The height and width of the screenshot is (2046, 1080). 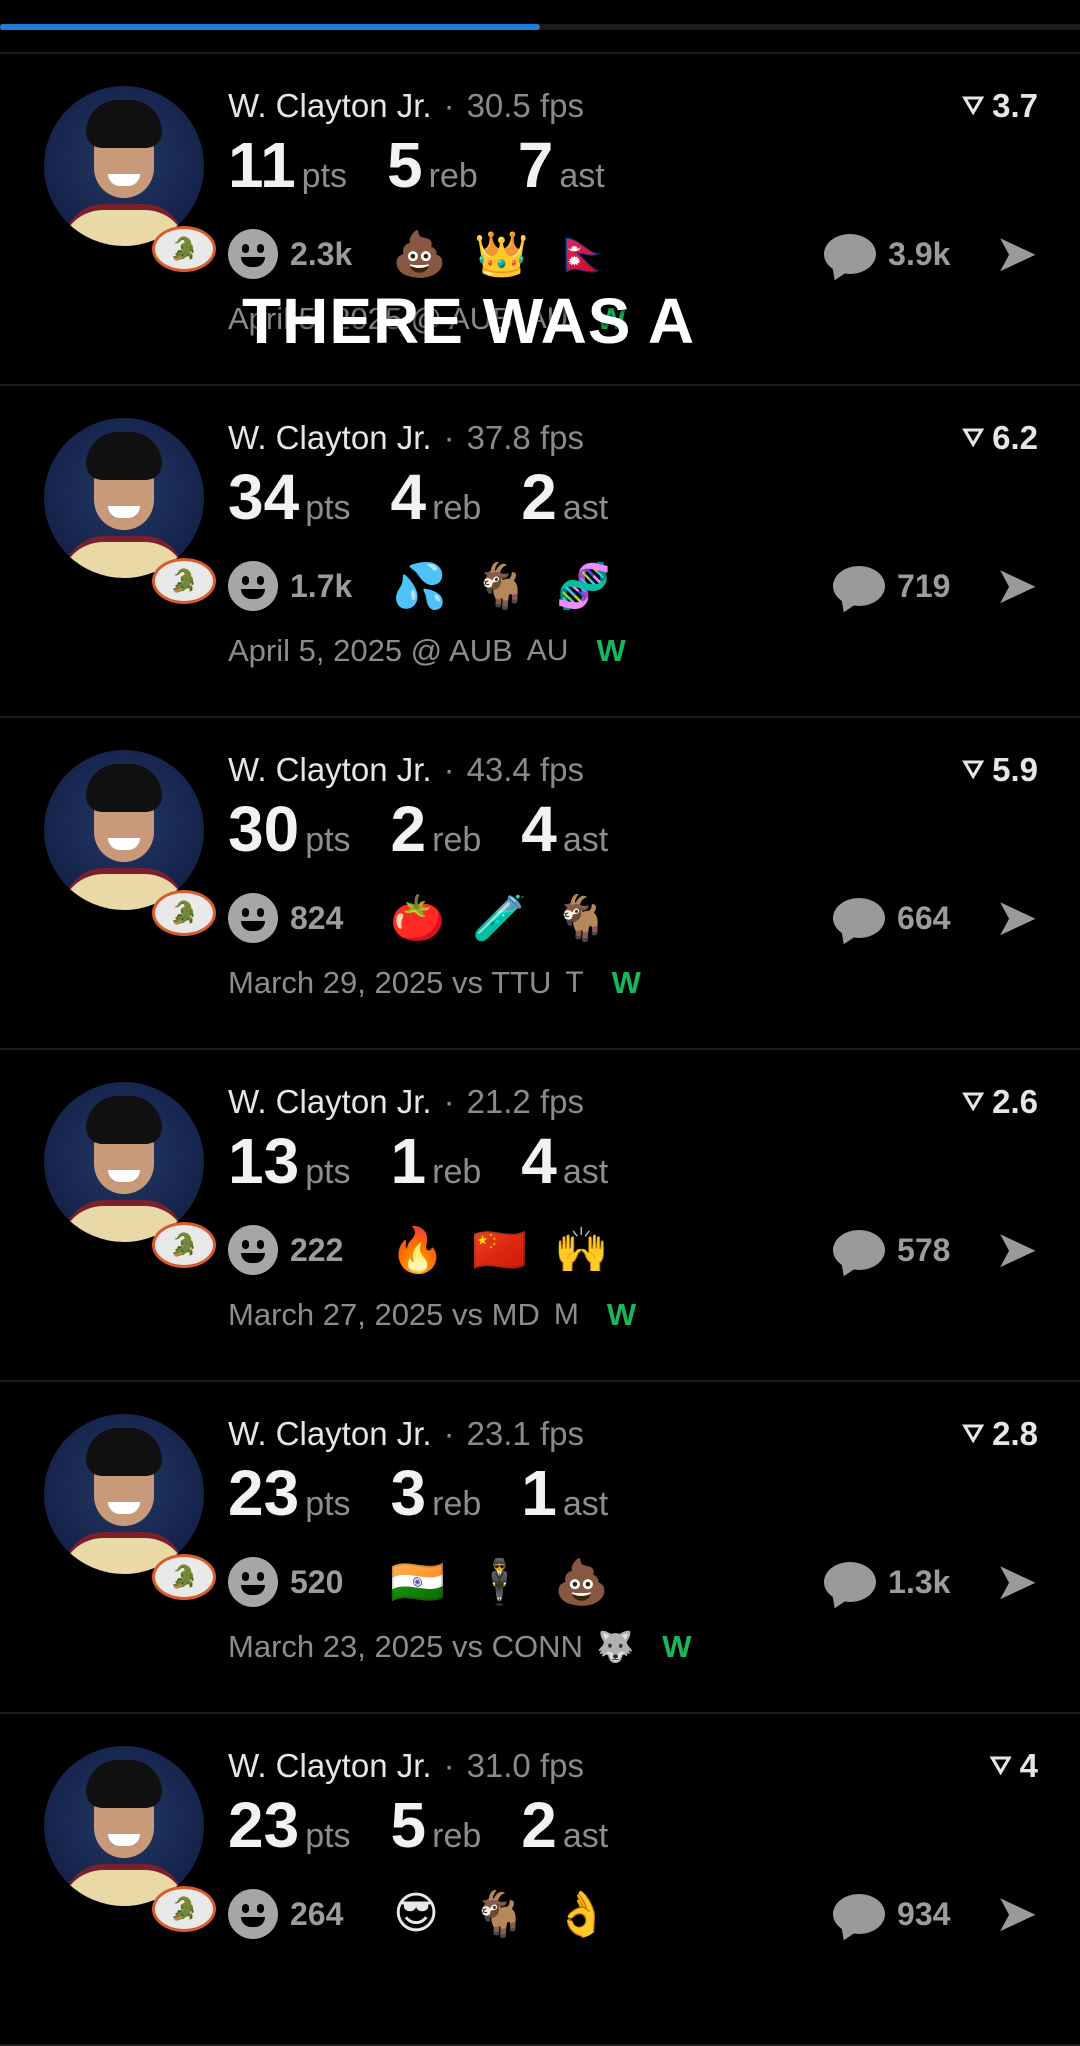 I want to click on team-logo-gator-icon: 🐊, so click(x=184, y=249).